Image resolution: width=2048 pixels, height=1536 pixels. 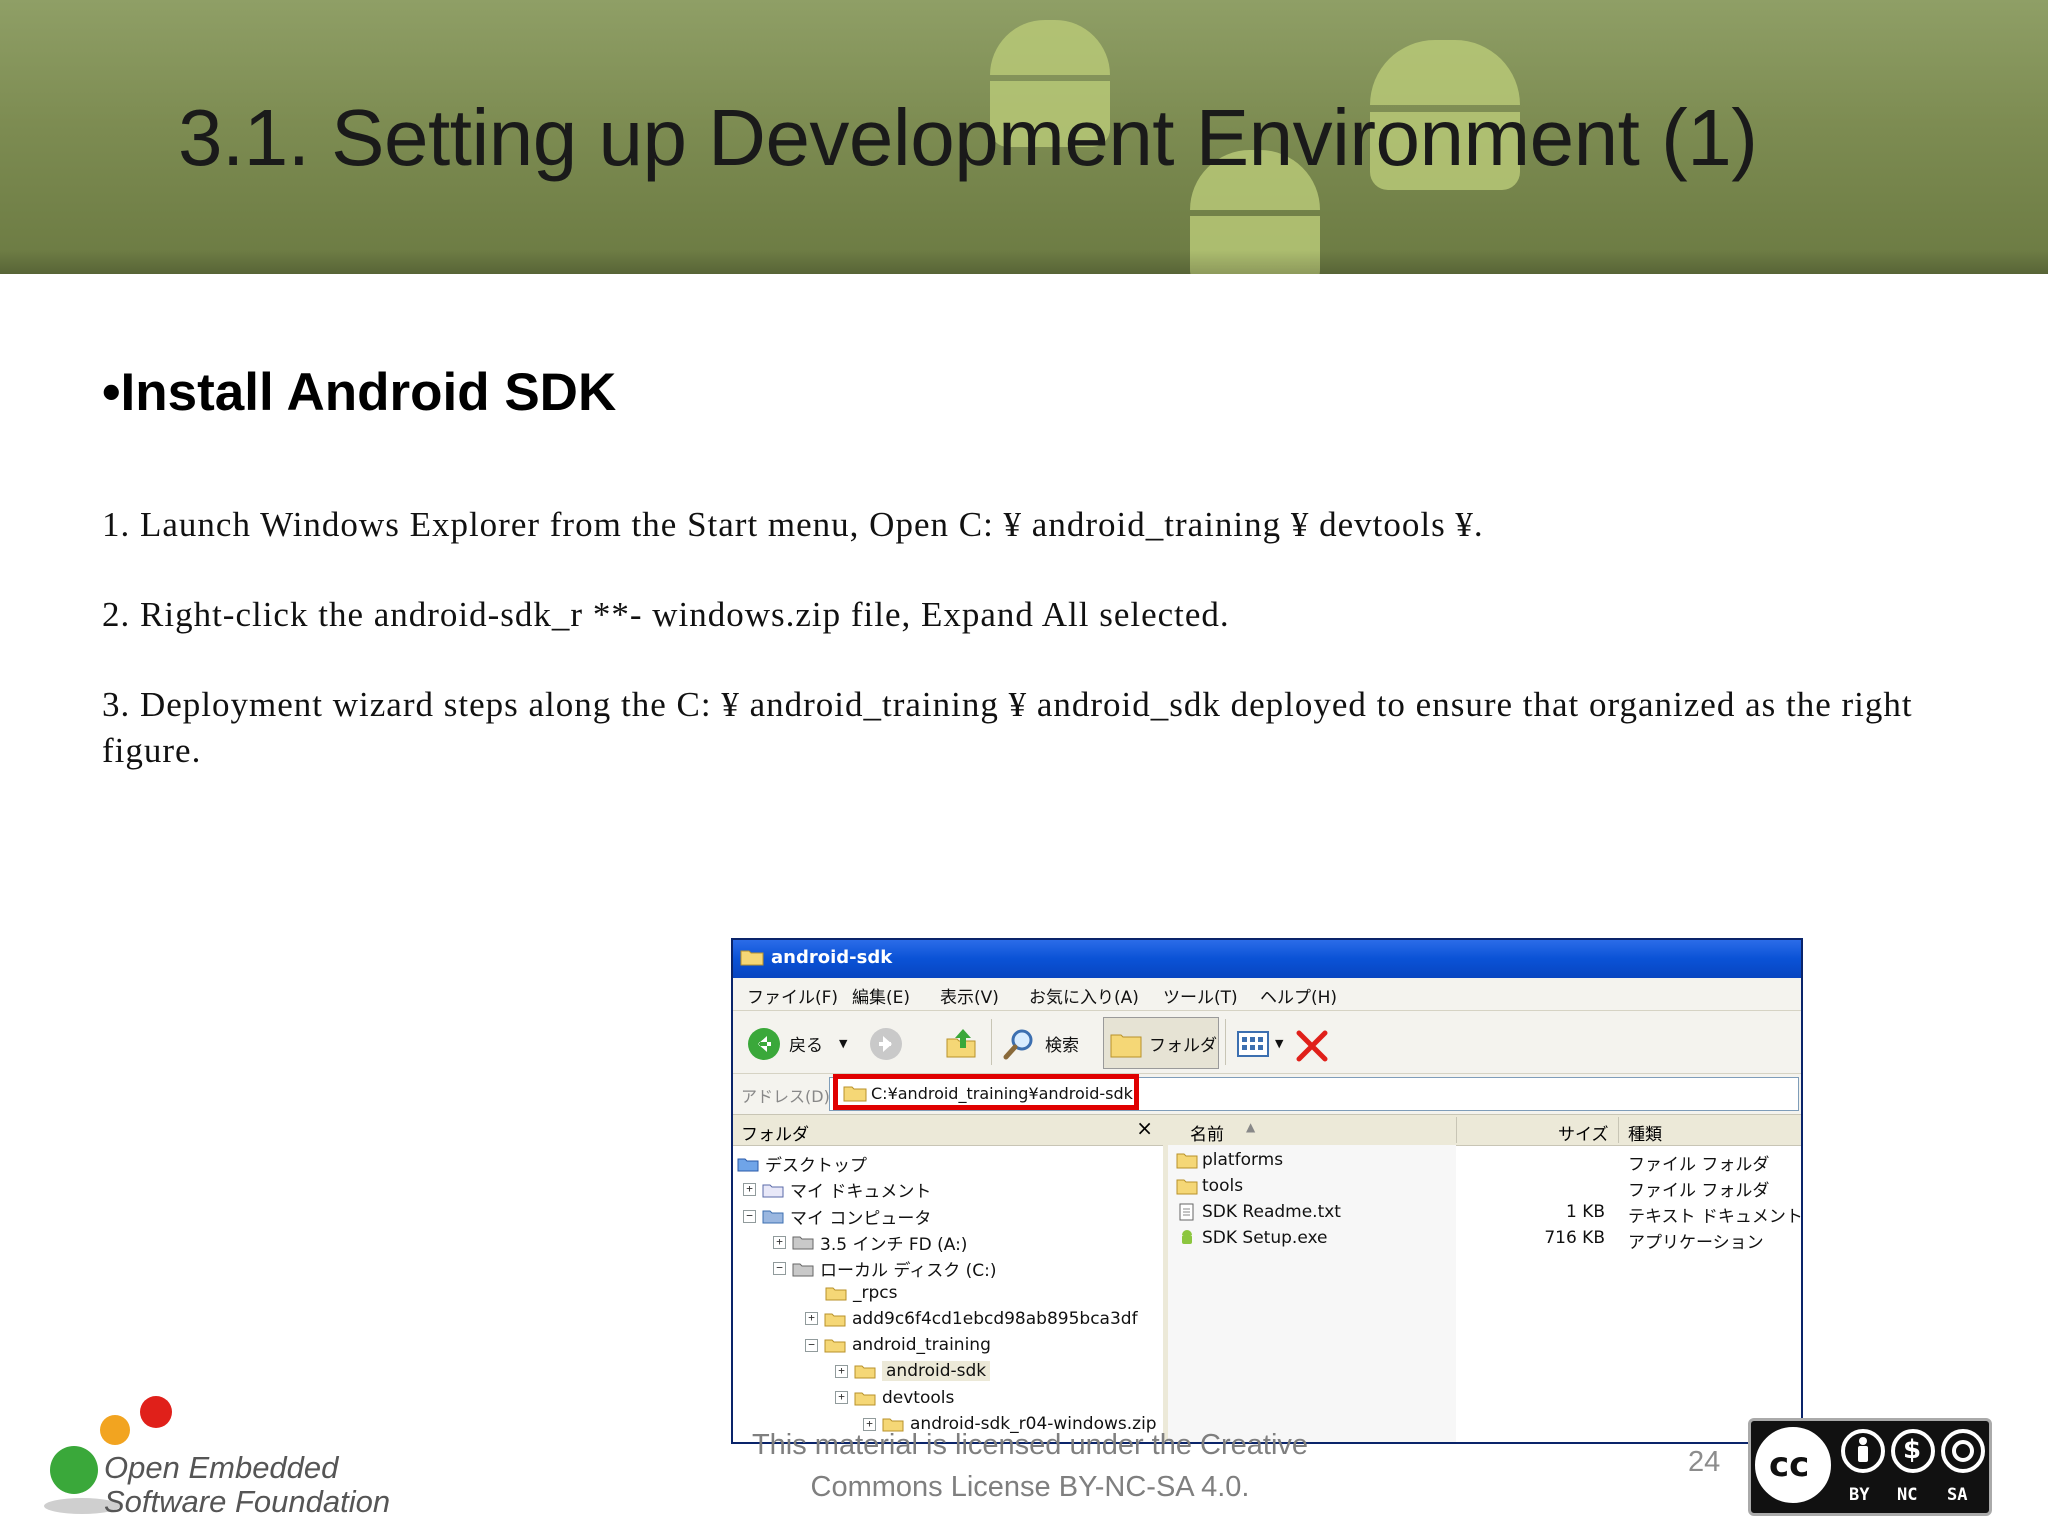 What do you see at coordinates (1963, 1451) in the screenshot?
I see `sharealike-icon` at bounding box center [1963, 1451].